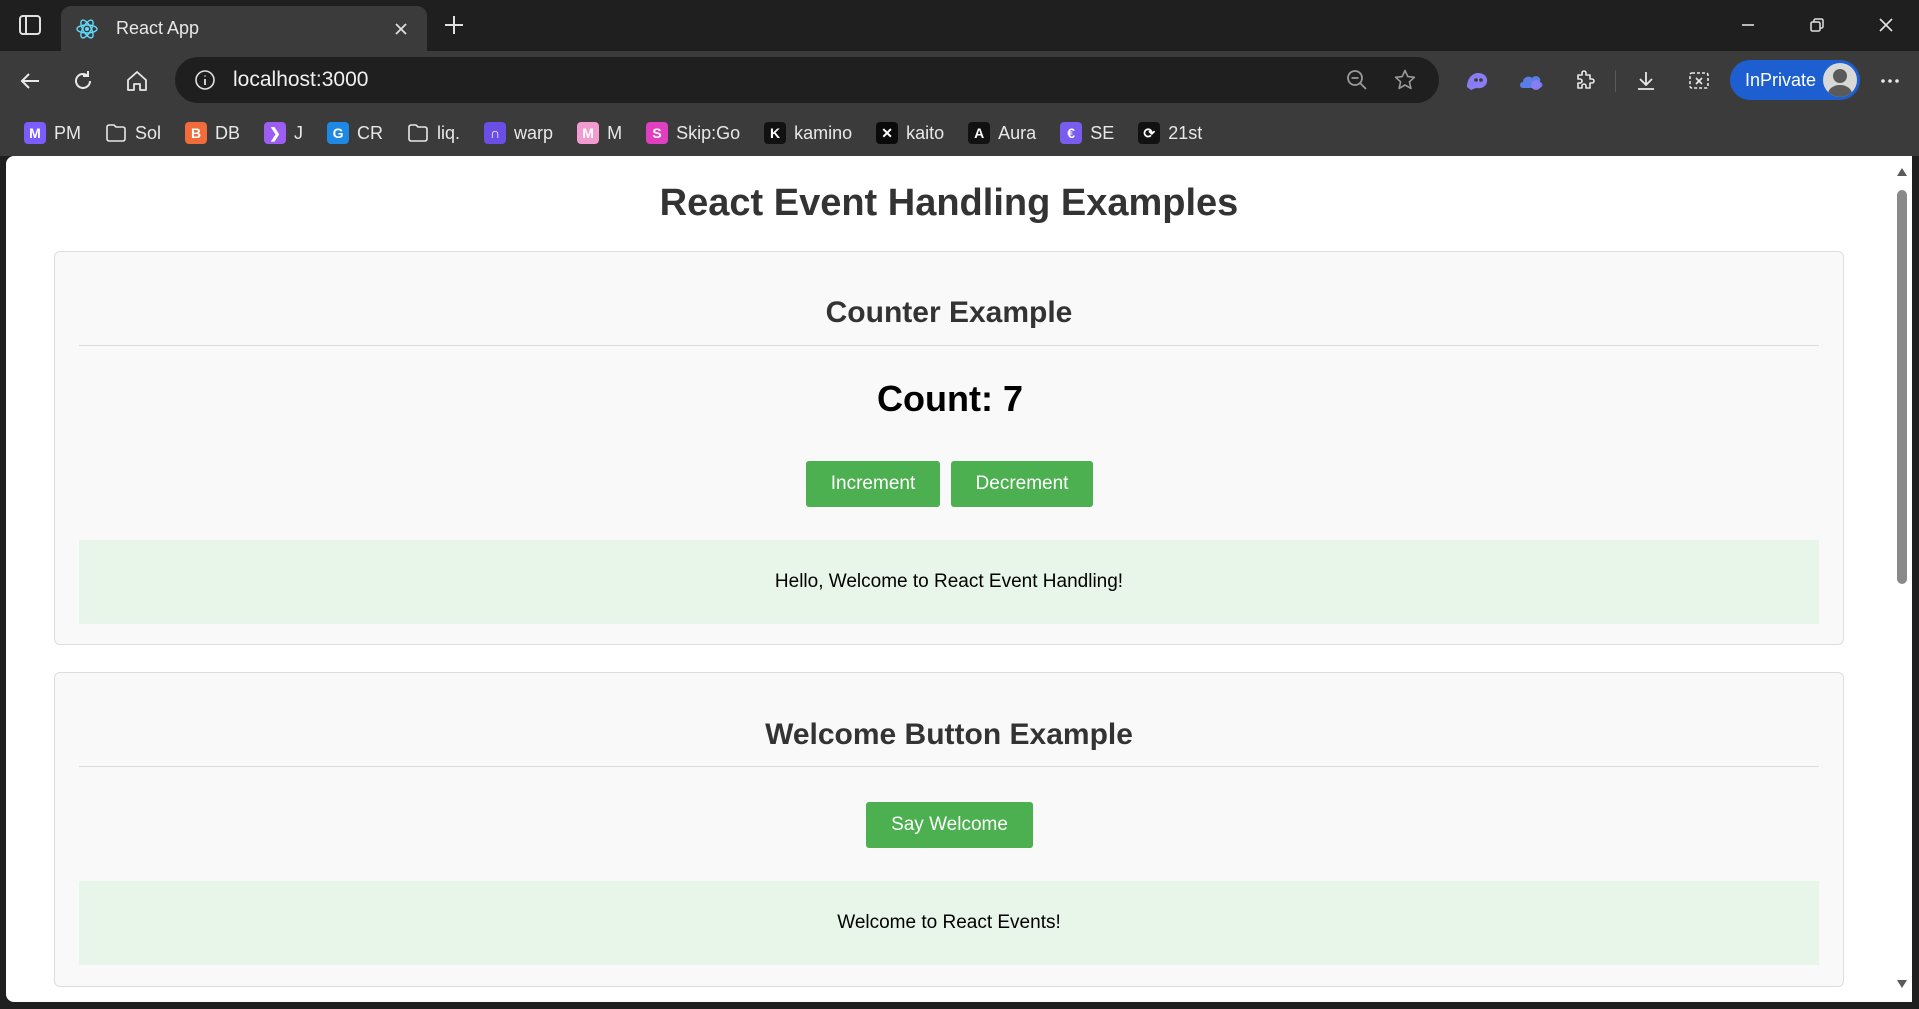 The width and height of the screenshot is (1919, 1009). I want to click on restore-button, so click(1817, 25).